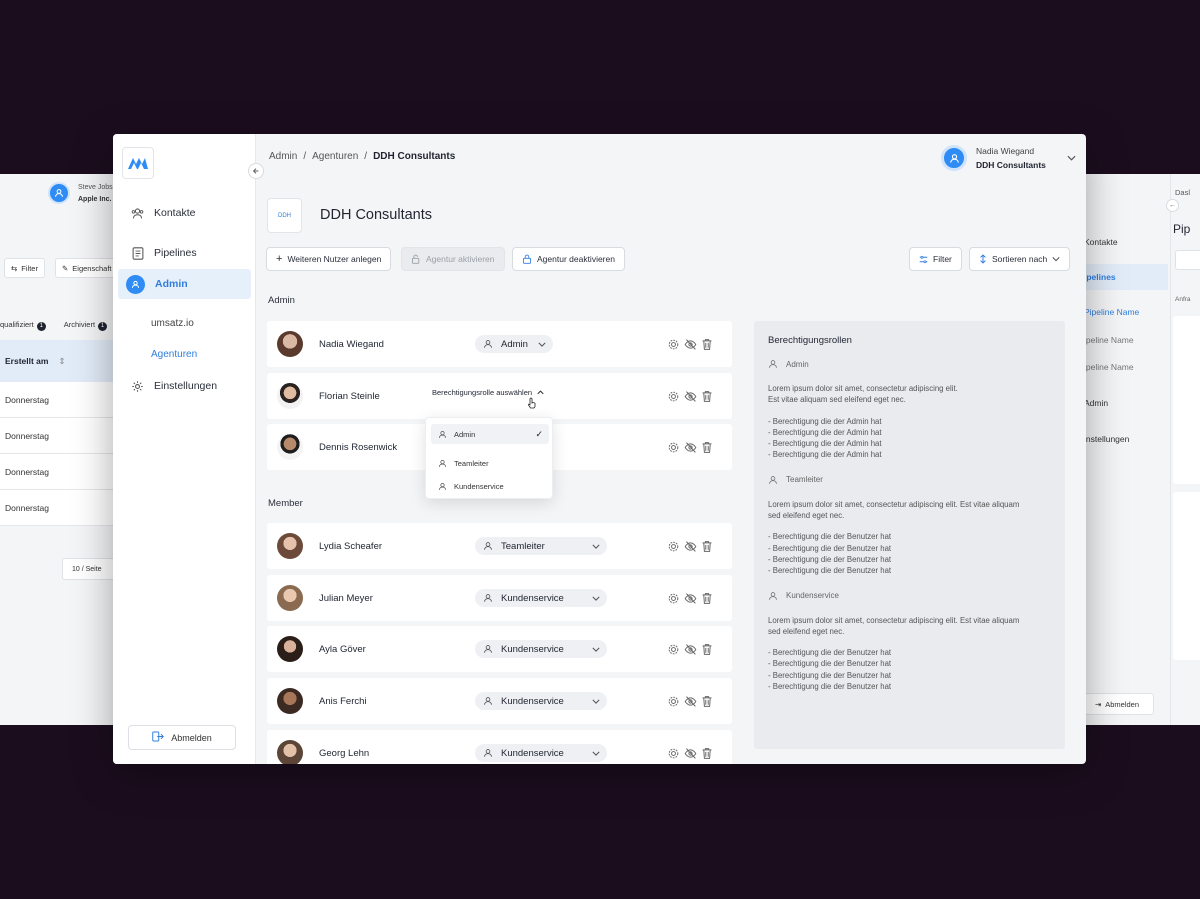  What do you see at coordinates (576, 259) in the screenshot?
I see `deactivate-agency-label: Agentur deaktivieren` at bounding box center [576, 259].